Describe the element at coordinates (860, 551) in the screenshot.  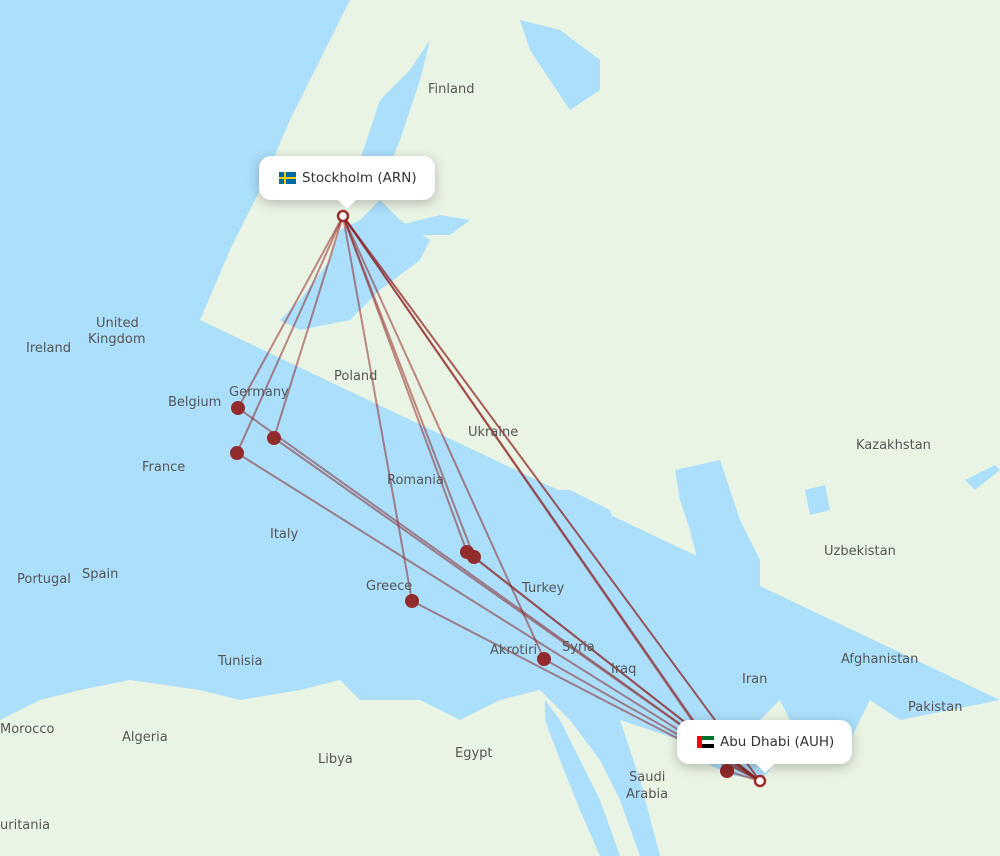
I see `country-label: Uzbekistan` at that location.